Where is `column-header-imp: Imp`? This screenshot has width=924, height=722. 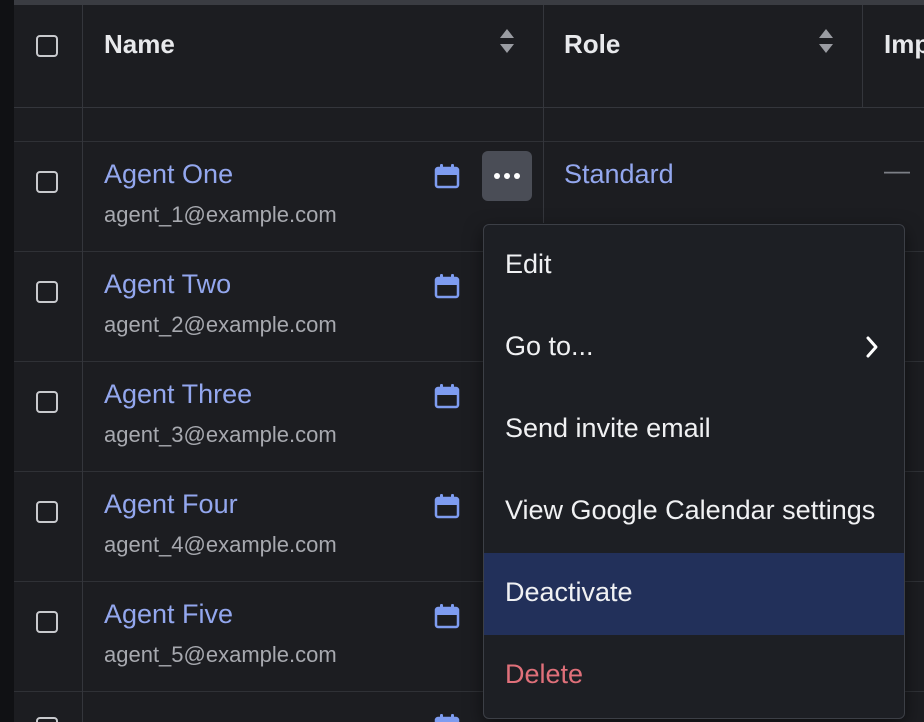
column-header-imp: Imp is located at coordinates (893, 56).